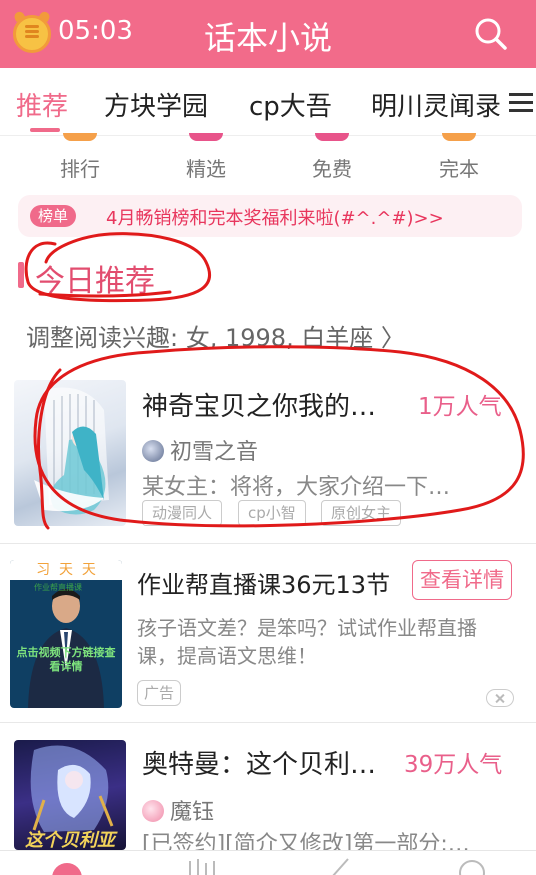 Image resolution: width=536 pixels, height=875 pixels. I want to click on book-author: 初雪之音, so click(200, 450).